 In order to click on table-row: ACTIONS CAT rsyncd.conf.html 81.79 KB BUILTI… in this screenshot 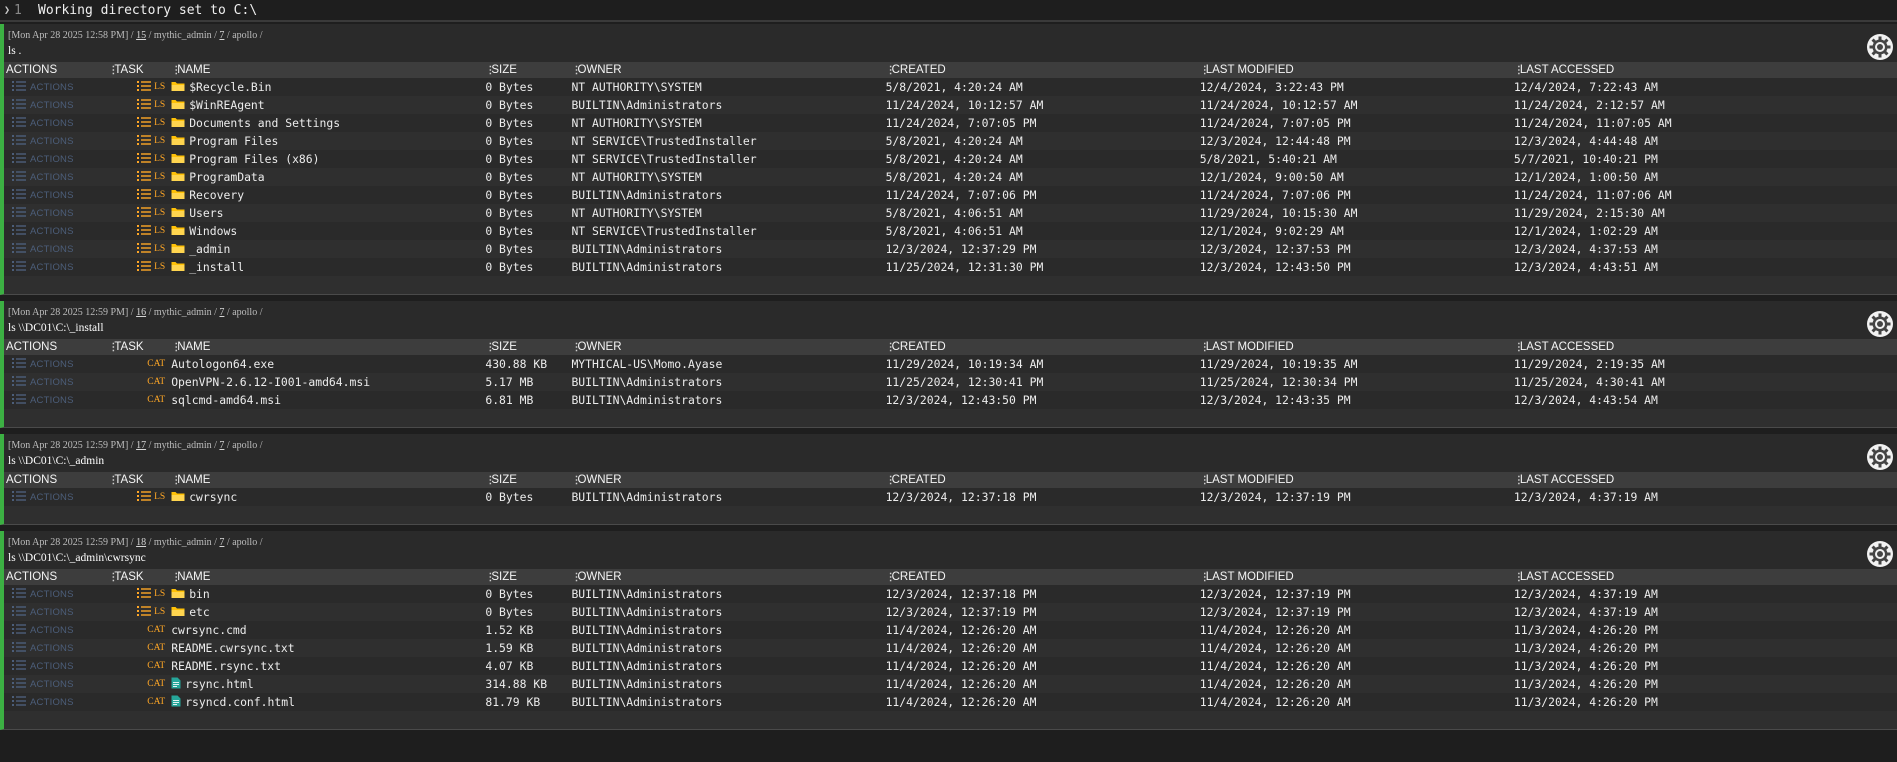, I will do `click(950, 702)`.